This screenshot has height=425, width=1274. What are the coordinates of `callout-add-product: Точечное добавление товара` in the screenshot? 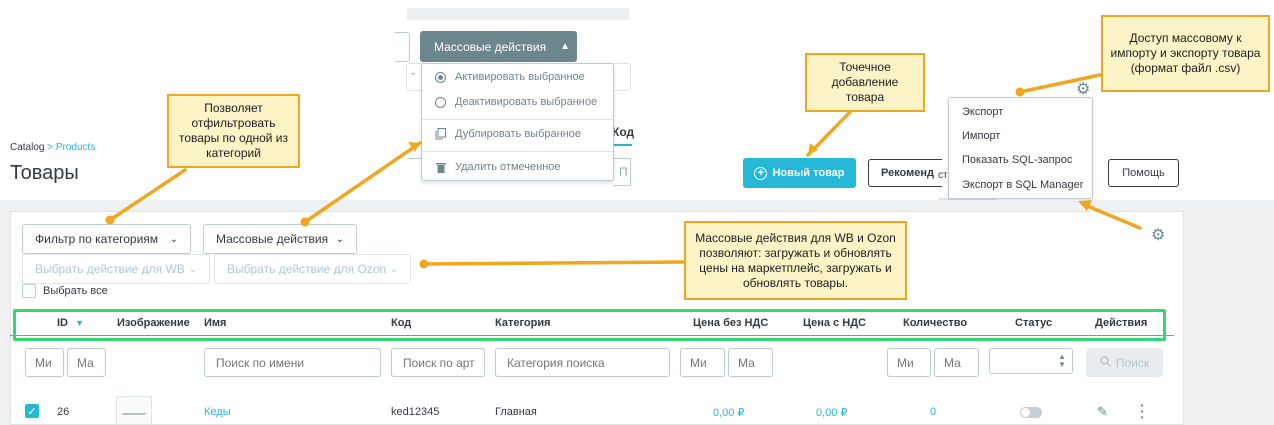 It's located at (865, 82).